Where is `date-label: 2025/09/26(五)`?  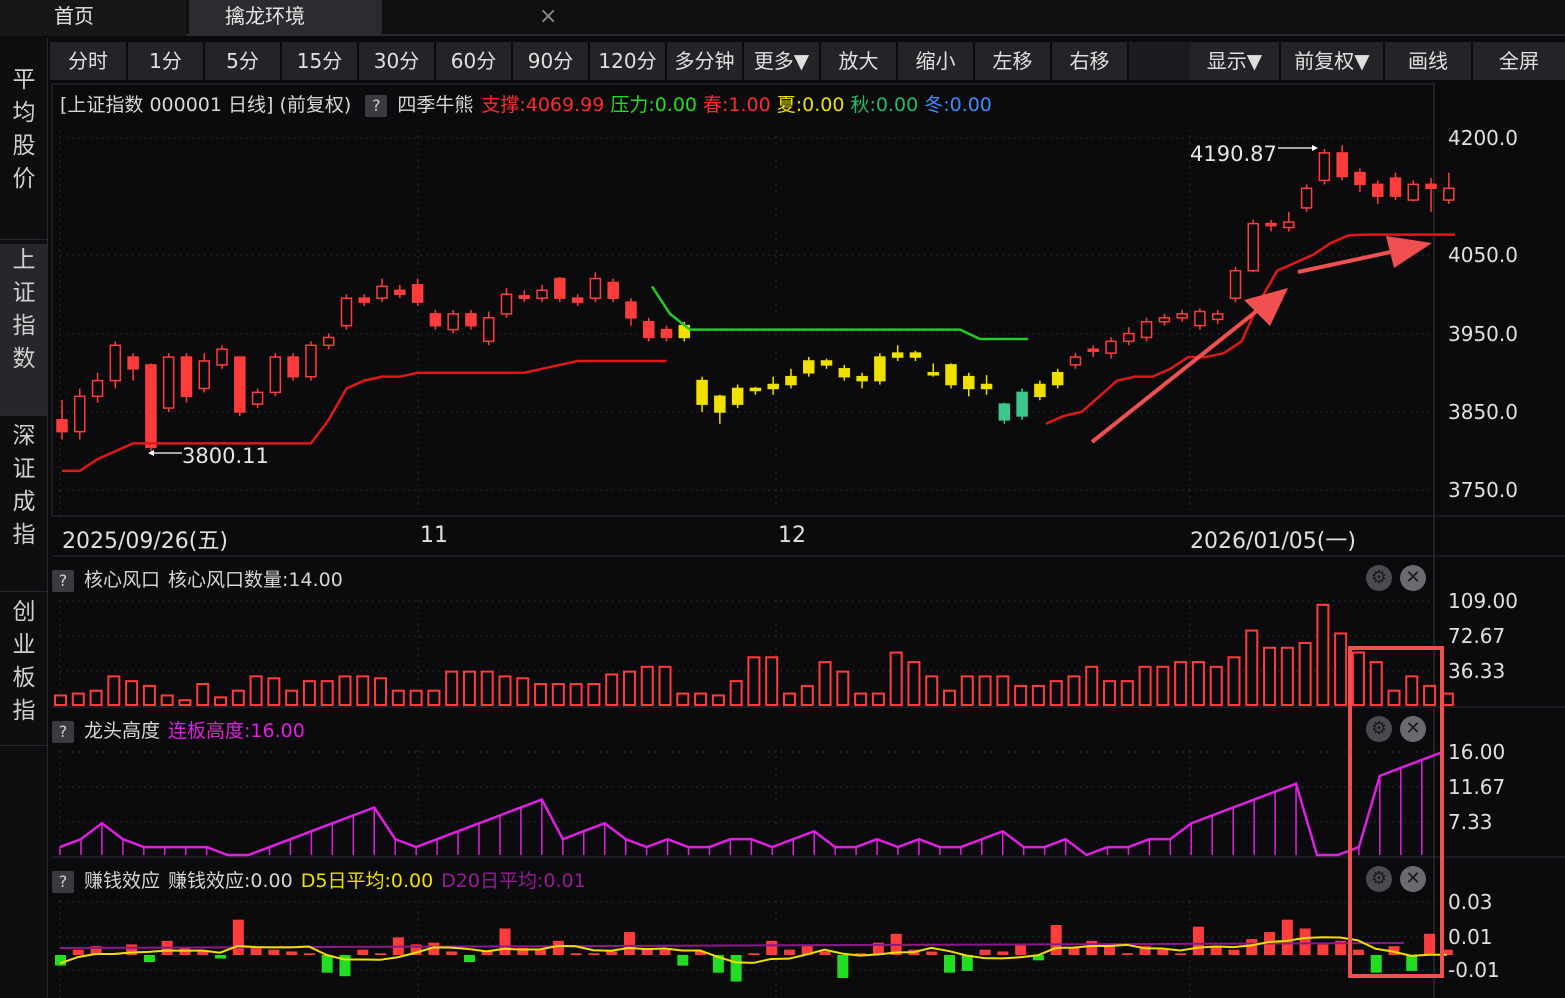 date-label: 2025/09/26(五) is located at coordinates (145, 541).